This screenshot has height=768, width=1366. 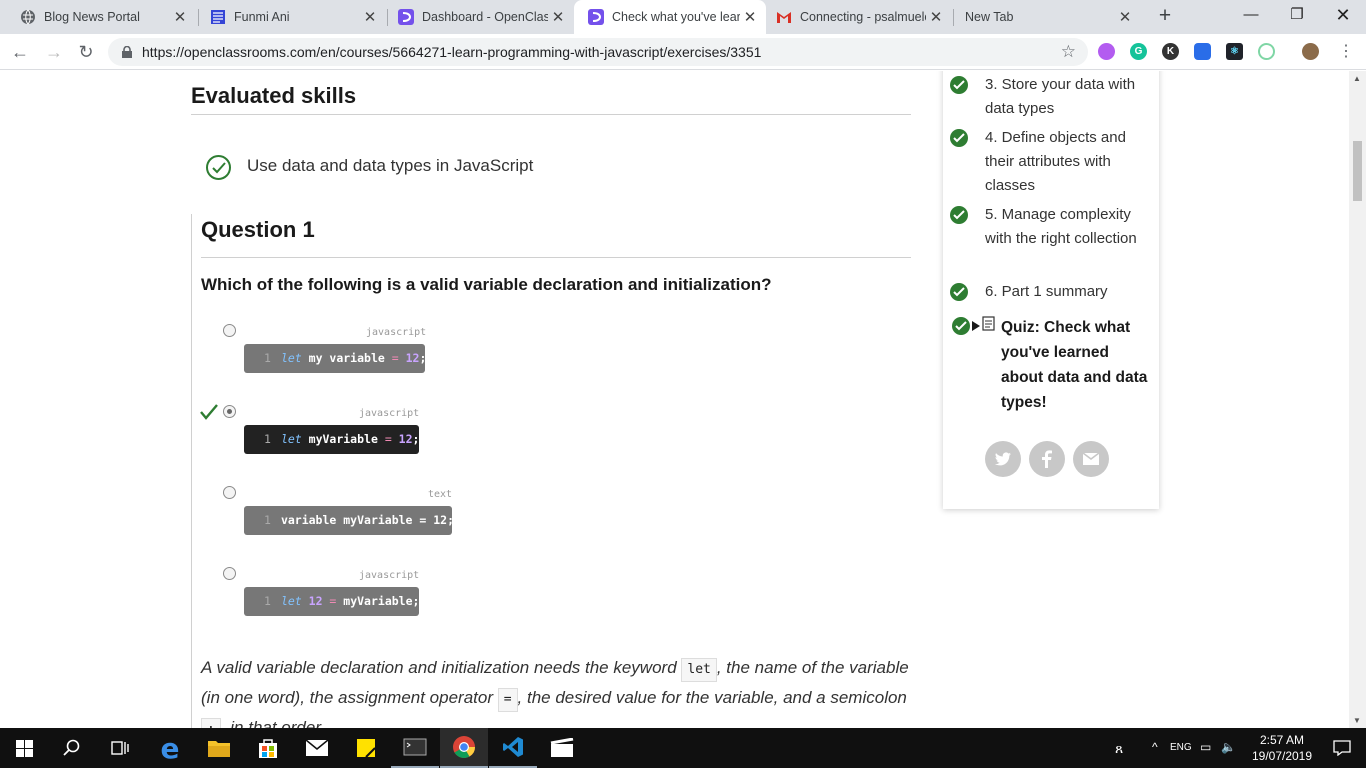 I want to click on tab-title: Connecting - psalmuelc, so click(x=863, y=17).